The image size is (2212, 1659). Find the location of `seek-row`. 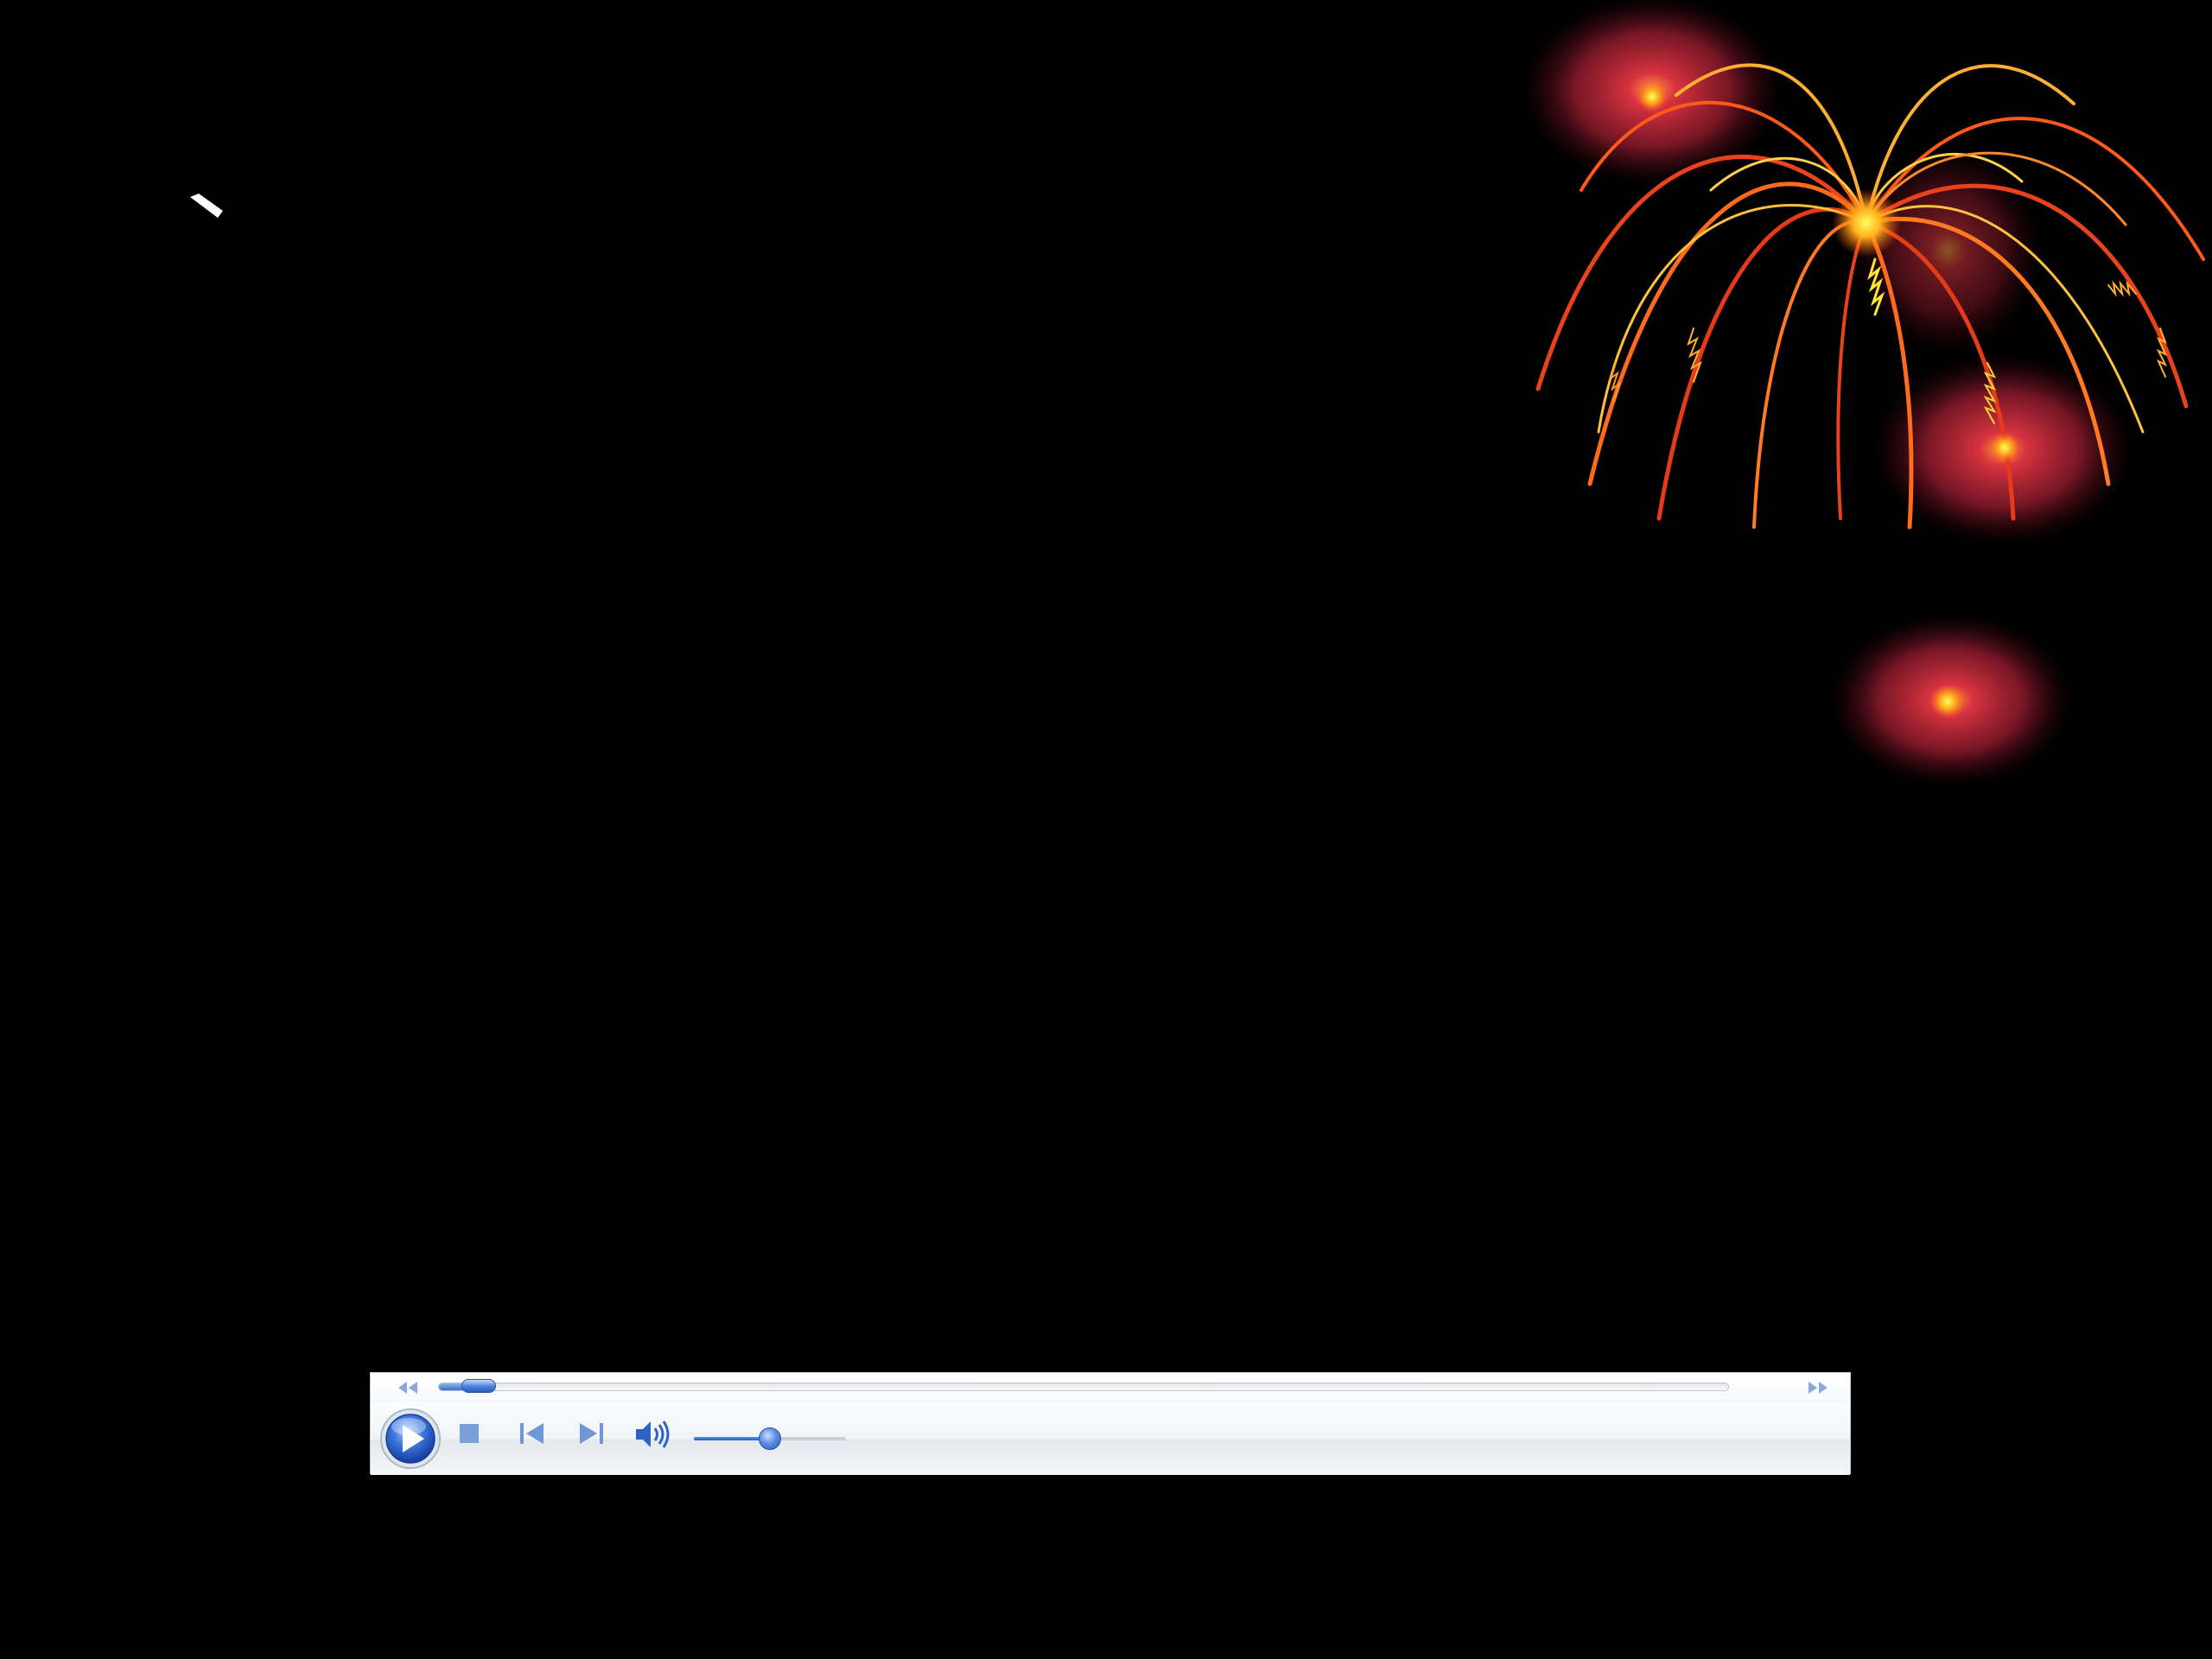

seek-row is located at coordinates (1110, 1387).